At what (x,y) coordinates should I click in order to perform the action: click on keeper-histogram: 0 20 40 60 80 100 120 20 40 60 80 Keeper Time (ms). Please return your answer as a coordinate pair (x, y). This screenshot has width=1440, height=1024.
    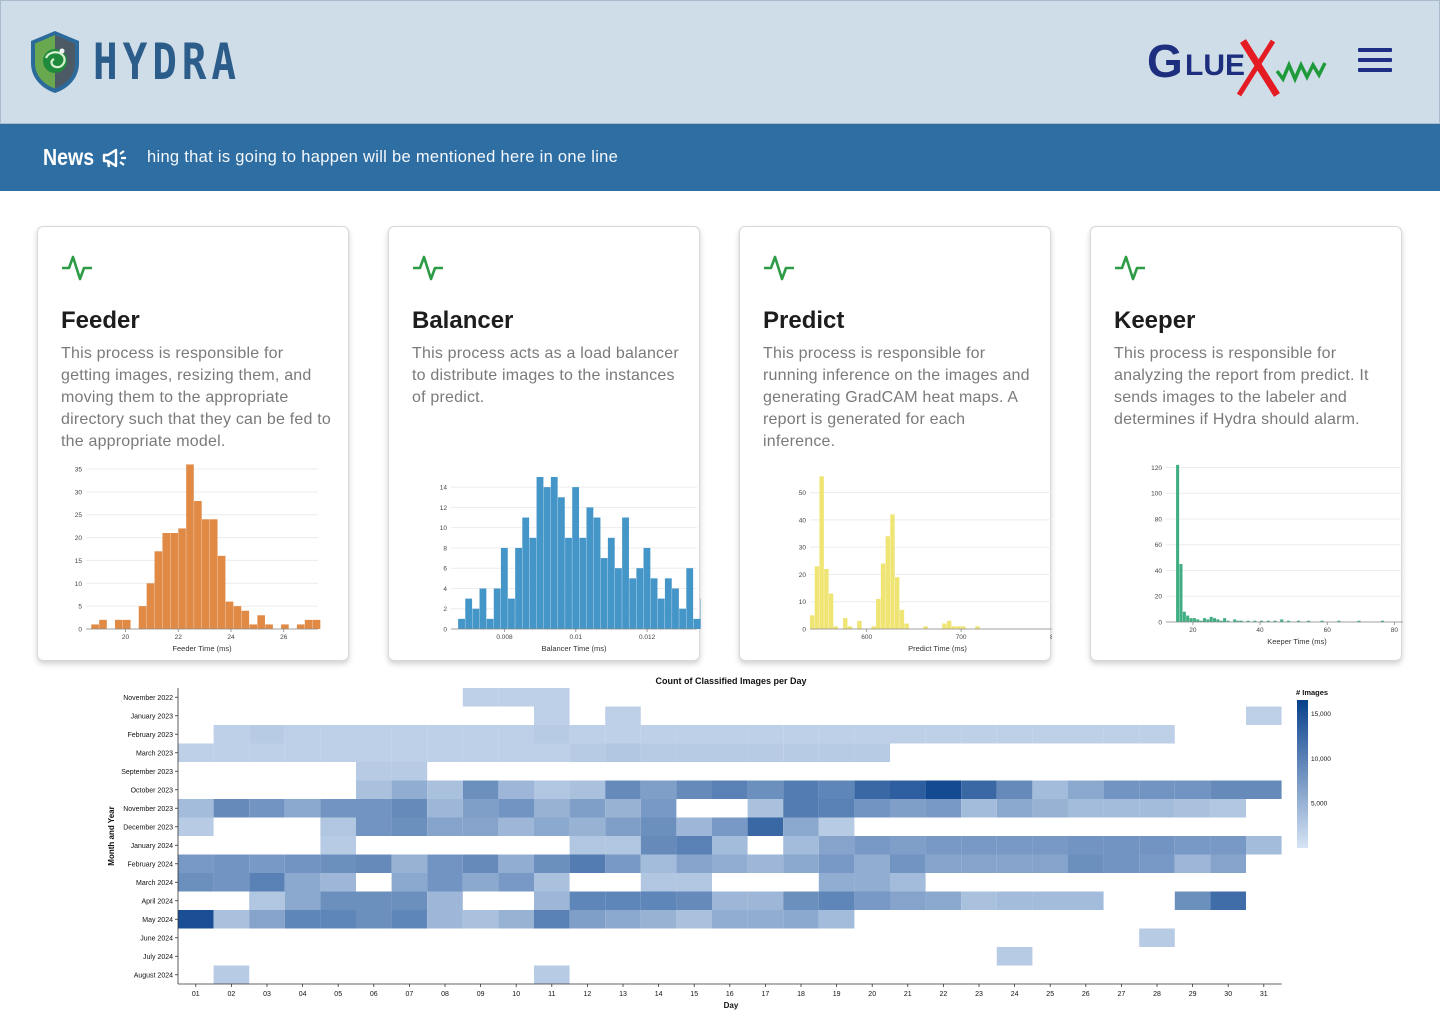
    Looking at the image, I should click on (1277, 555).